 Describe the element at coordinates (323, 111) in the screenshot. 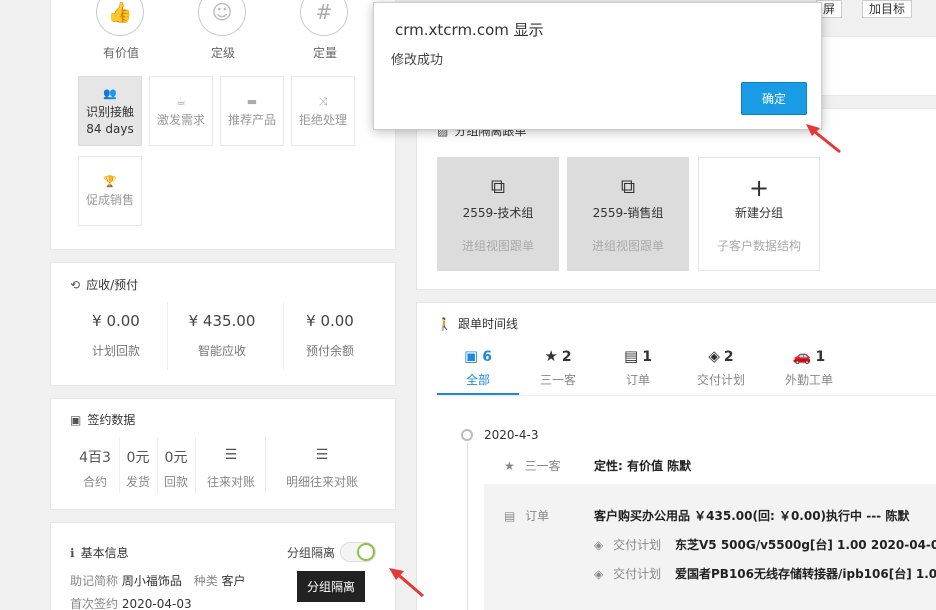

I see `stage-tile-reject: ⤨ 拒绝处理` at that location.